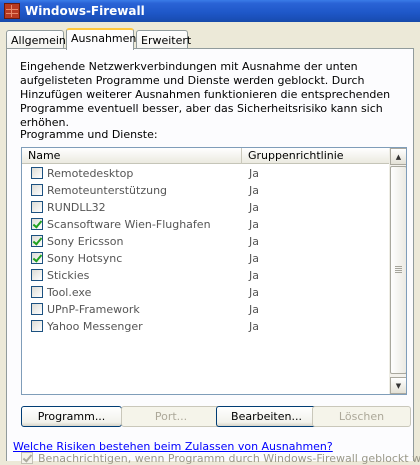 The width and height of the screenshot is (420, 465). I want to click on row-name: Stickies, so click(68, 275).